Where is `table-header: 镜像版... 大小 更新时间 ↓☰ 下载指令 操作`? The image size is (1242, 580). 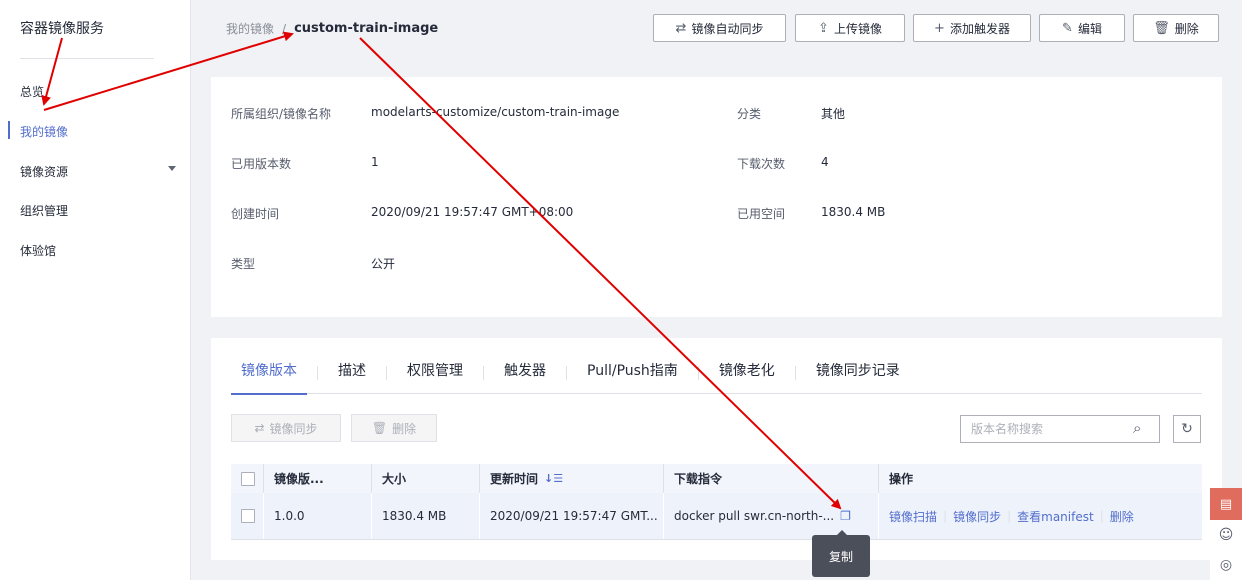
table-header: 镜像版... 大小 更新时间 ↓☰ 下载指令 操作 is located at coordinates (716, 478).